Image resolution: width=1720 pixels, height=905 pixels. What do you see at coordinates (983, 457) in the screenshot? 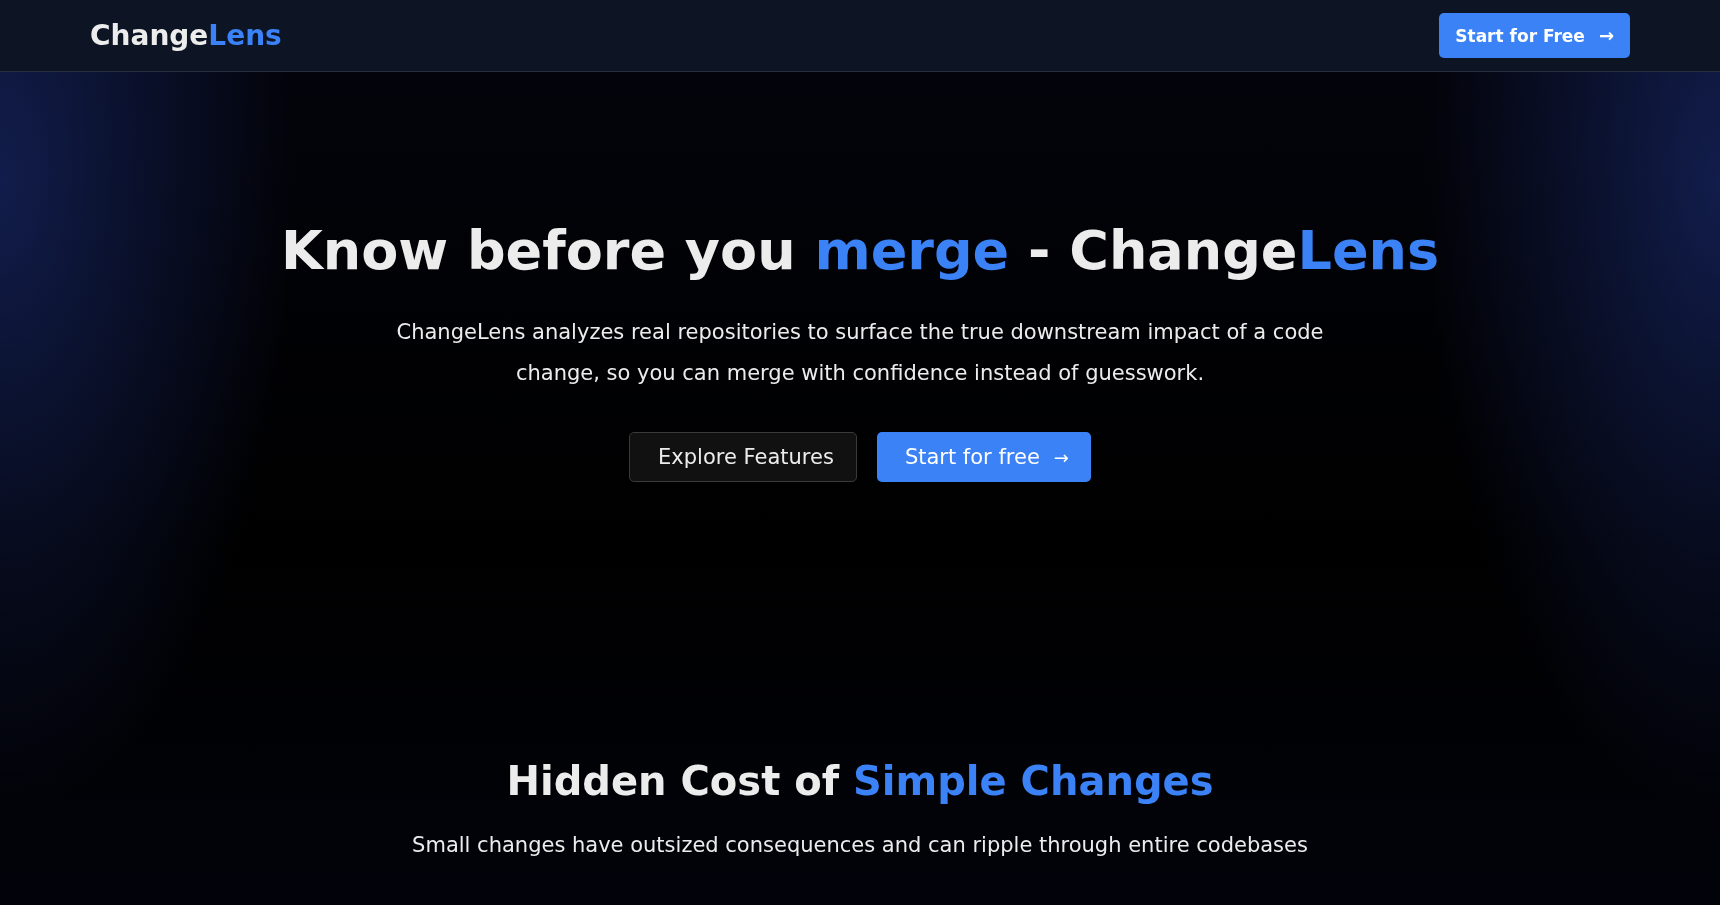
I see `start-for-free-button: Start for free →` at bounding box center [983, 457].